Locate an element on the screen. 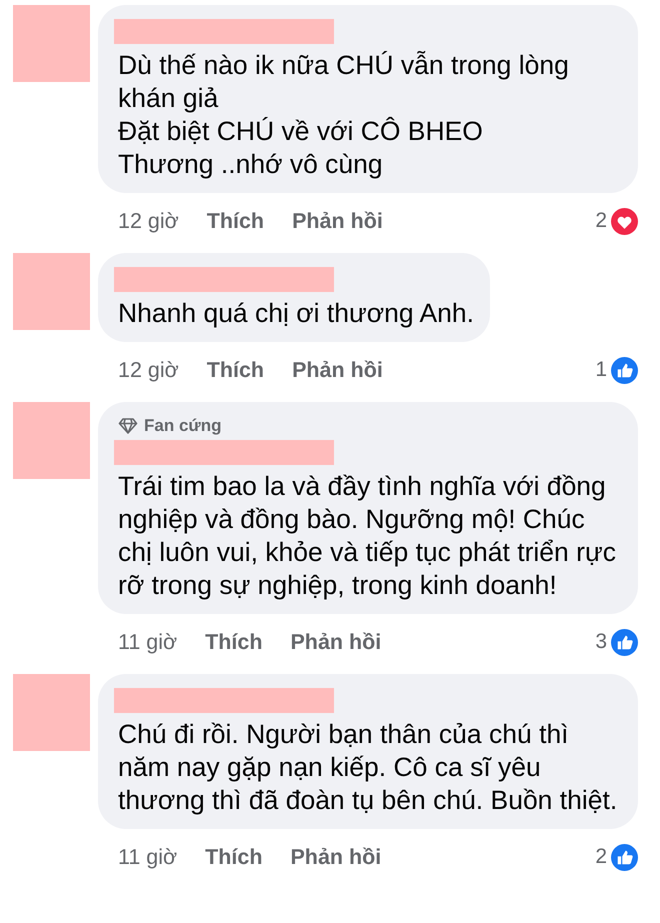  reaction-count: 1 is located at coordinates (601, 370).